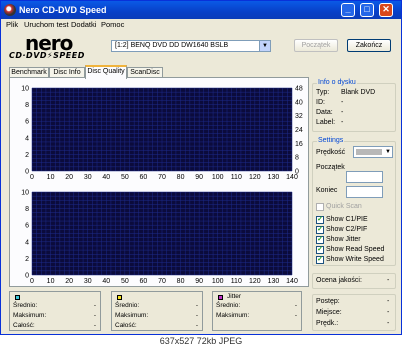 This screenshot has width=402, height=348. What do you see at coordinates (196, 315) in the screenshot?
I see `c2-maximum-value: -` at bounding box center [196, 315].